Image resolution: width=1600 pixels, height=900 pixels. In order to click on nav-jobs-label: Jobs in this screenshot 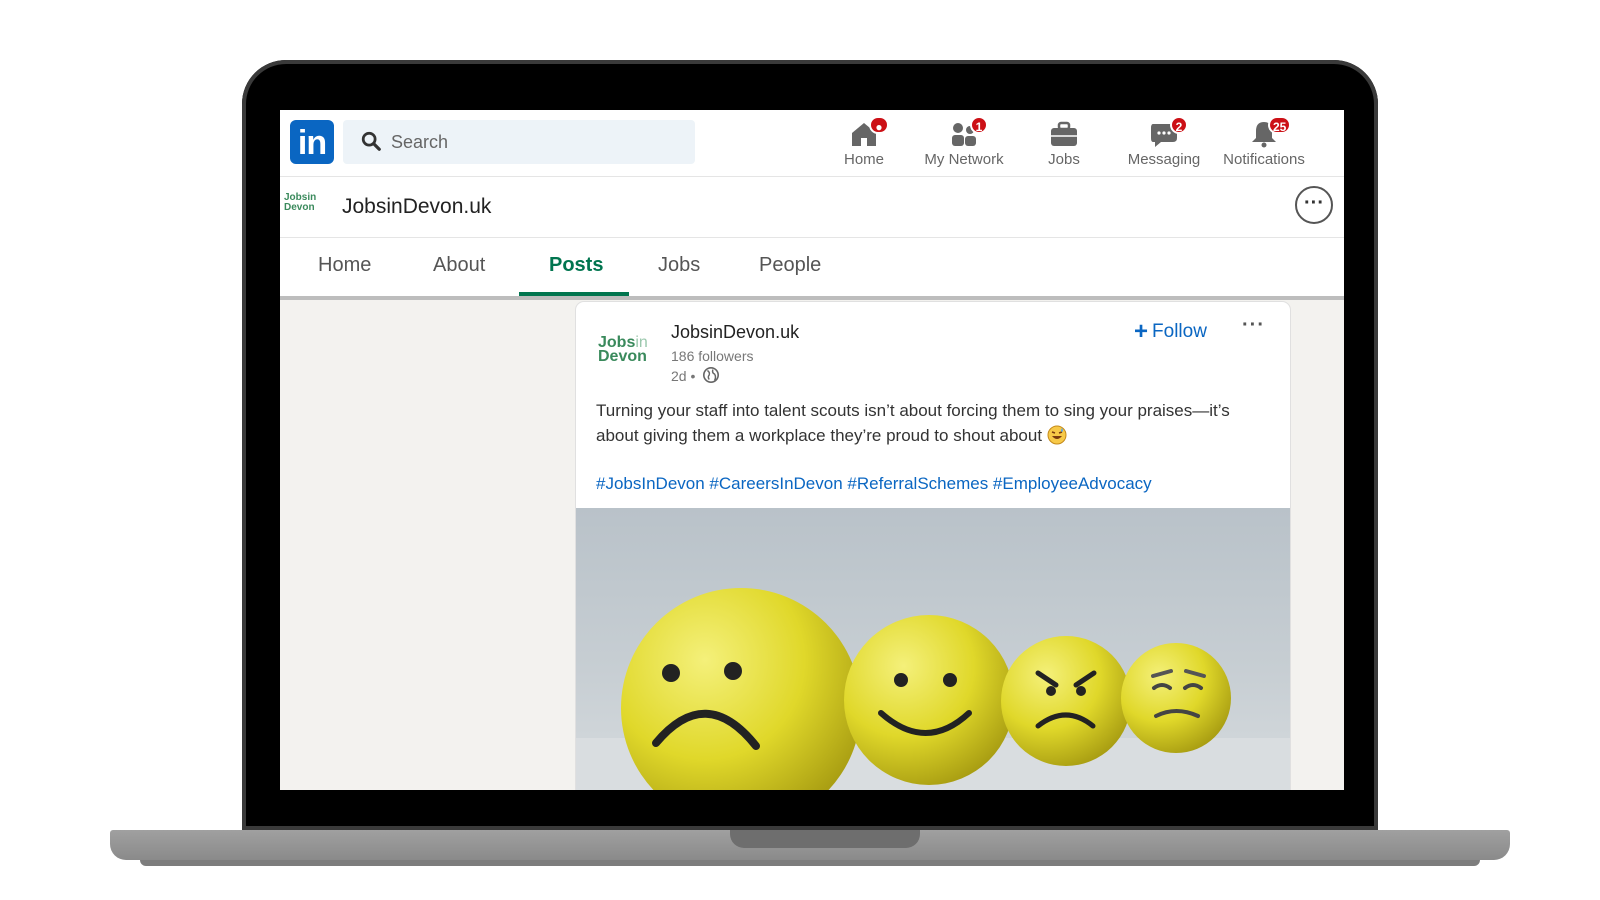, I will do `click(1064, 159)`.